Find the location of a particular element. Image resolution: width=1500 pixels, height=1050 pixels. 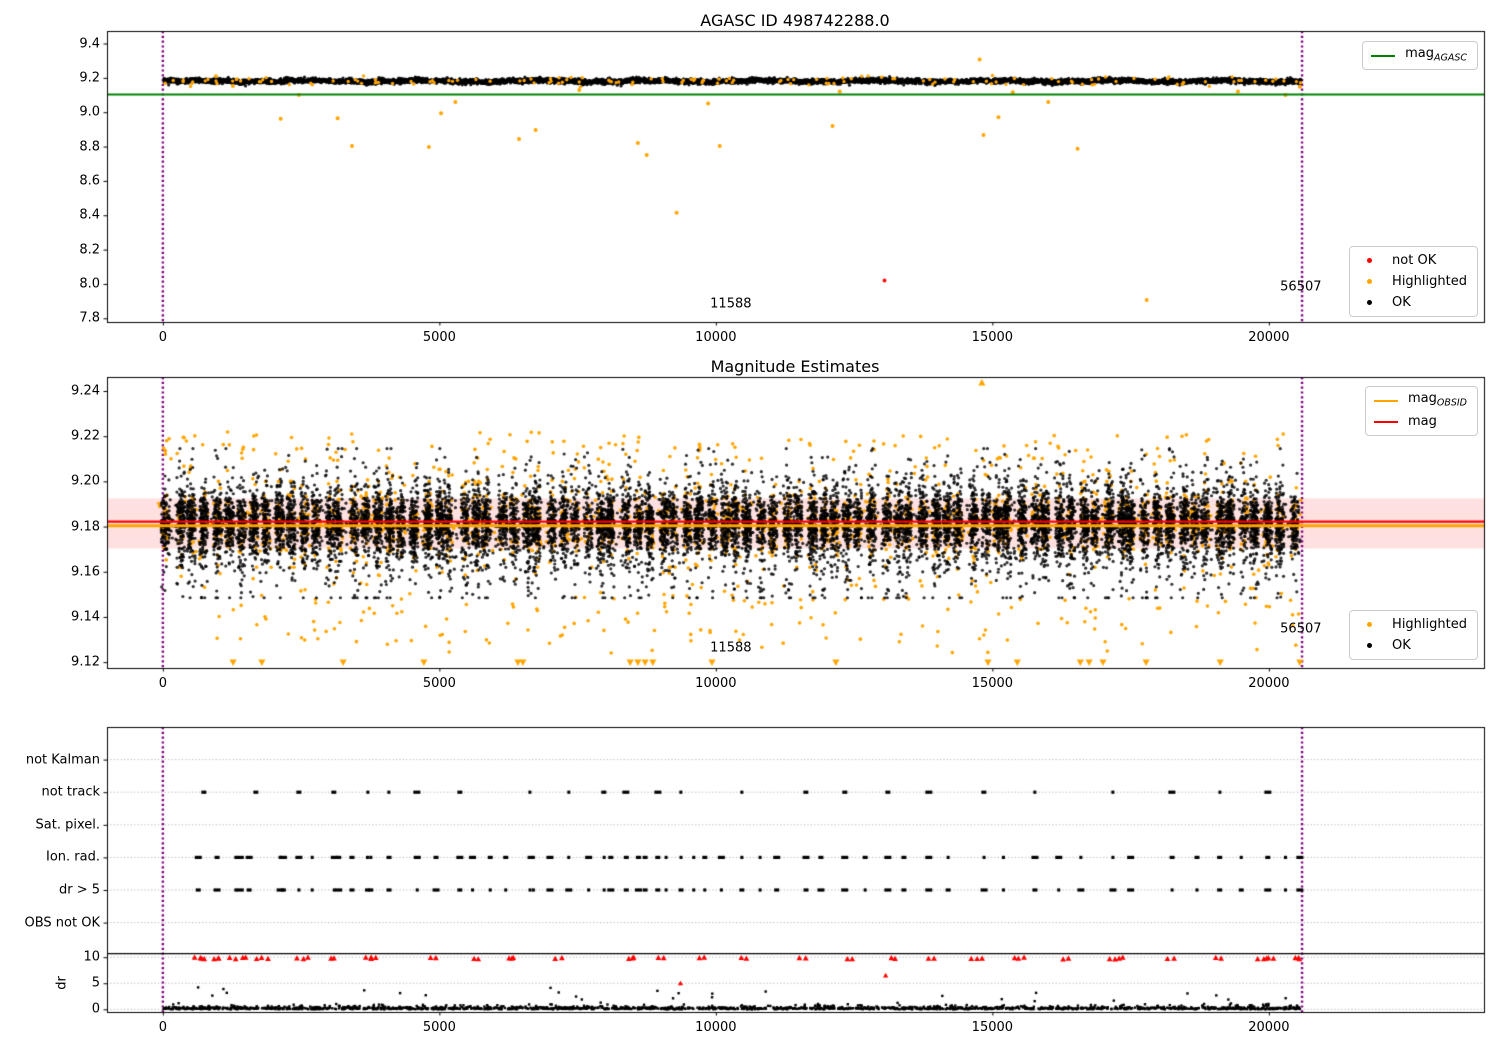

flag-row-label: OBS not OK is located at coordinates (62, 923).